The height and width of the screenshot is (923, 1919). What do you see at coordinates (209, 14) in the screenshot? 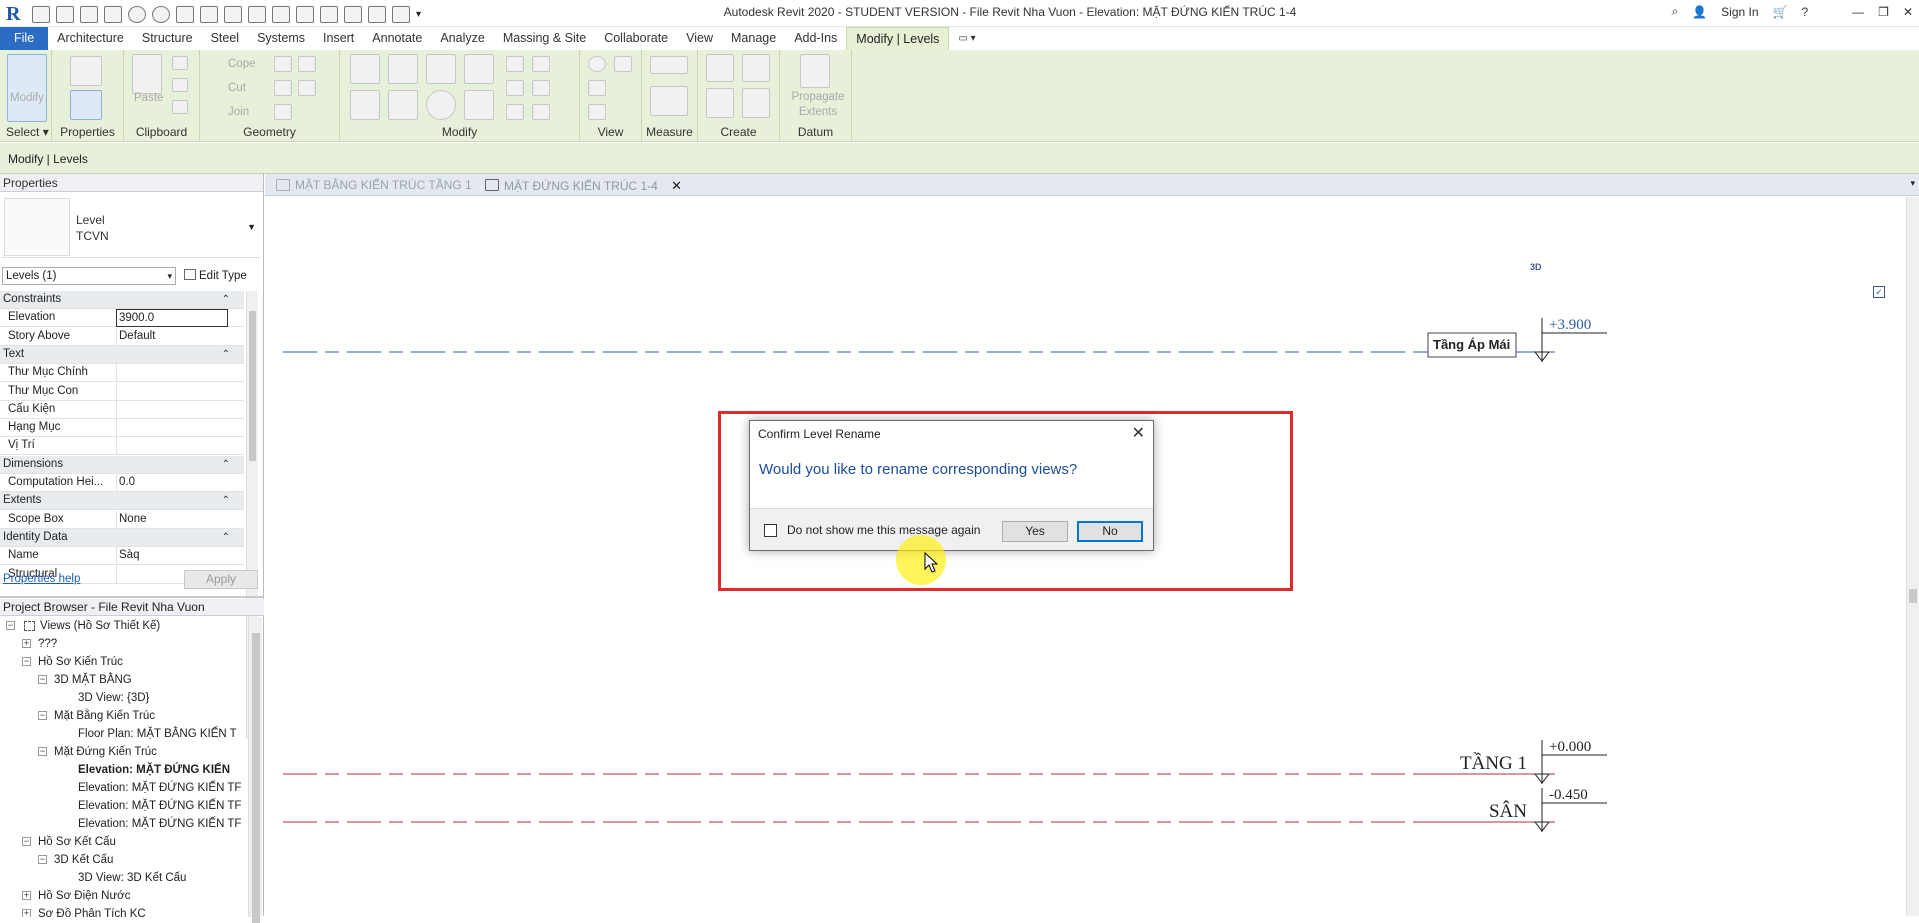
I see `measure-icon` at bounding box center [209, 14].